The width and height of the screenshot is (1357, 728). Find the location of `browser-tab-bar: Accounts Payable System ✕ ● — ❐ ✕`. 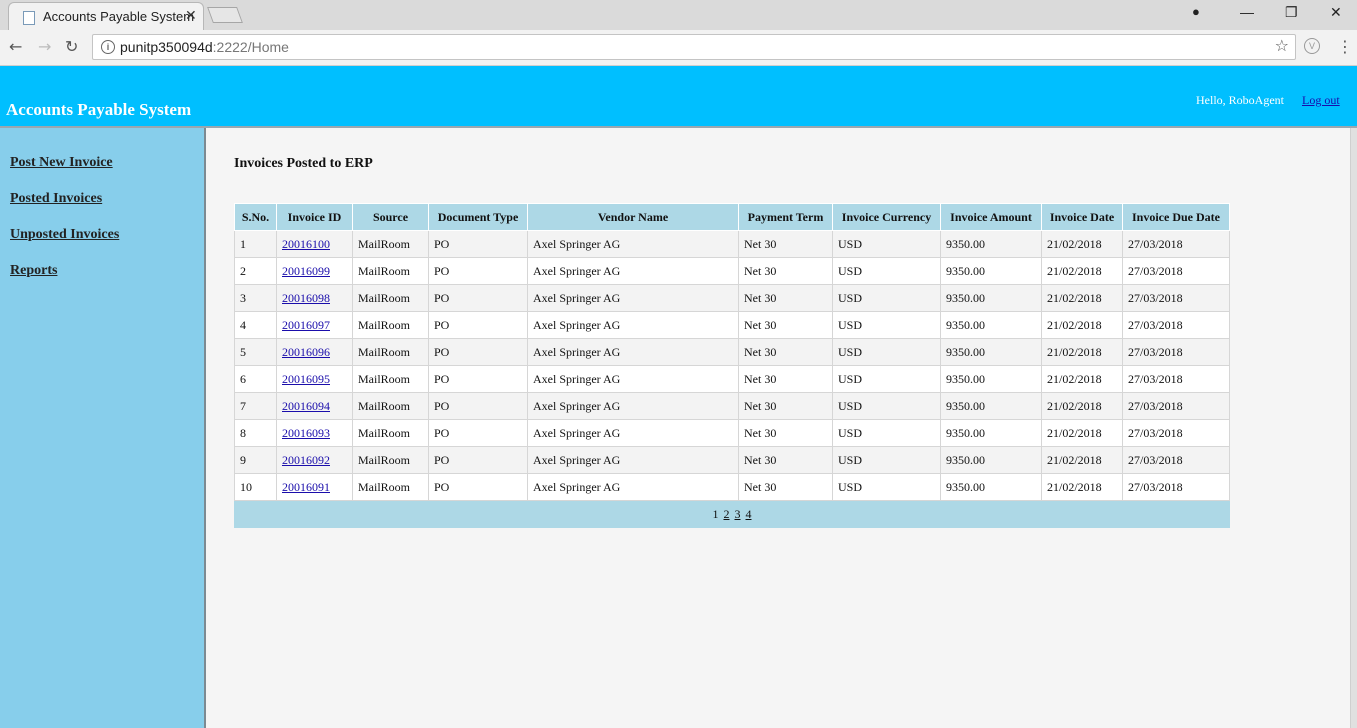

browser-tab-bar: Accounts Payable System ✕ ● — ❐ ✕ is located at coordinates (678, 15).